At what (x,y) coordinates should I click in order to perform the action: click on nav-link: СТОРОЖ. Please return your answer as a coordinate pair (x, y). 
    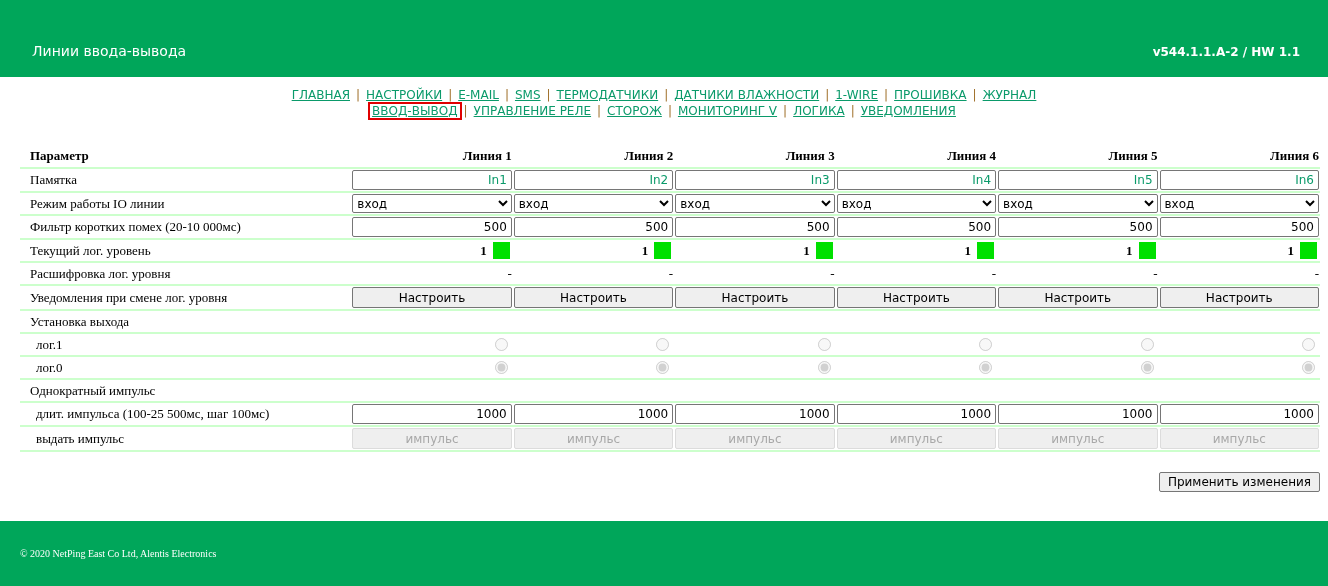
    Looking at the image, I should click on (634, 111).